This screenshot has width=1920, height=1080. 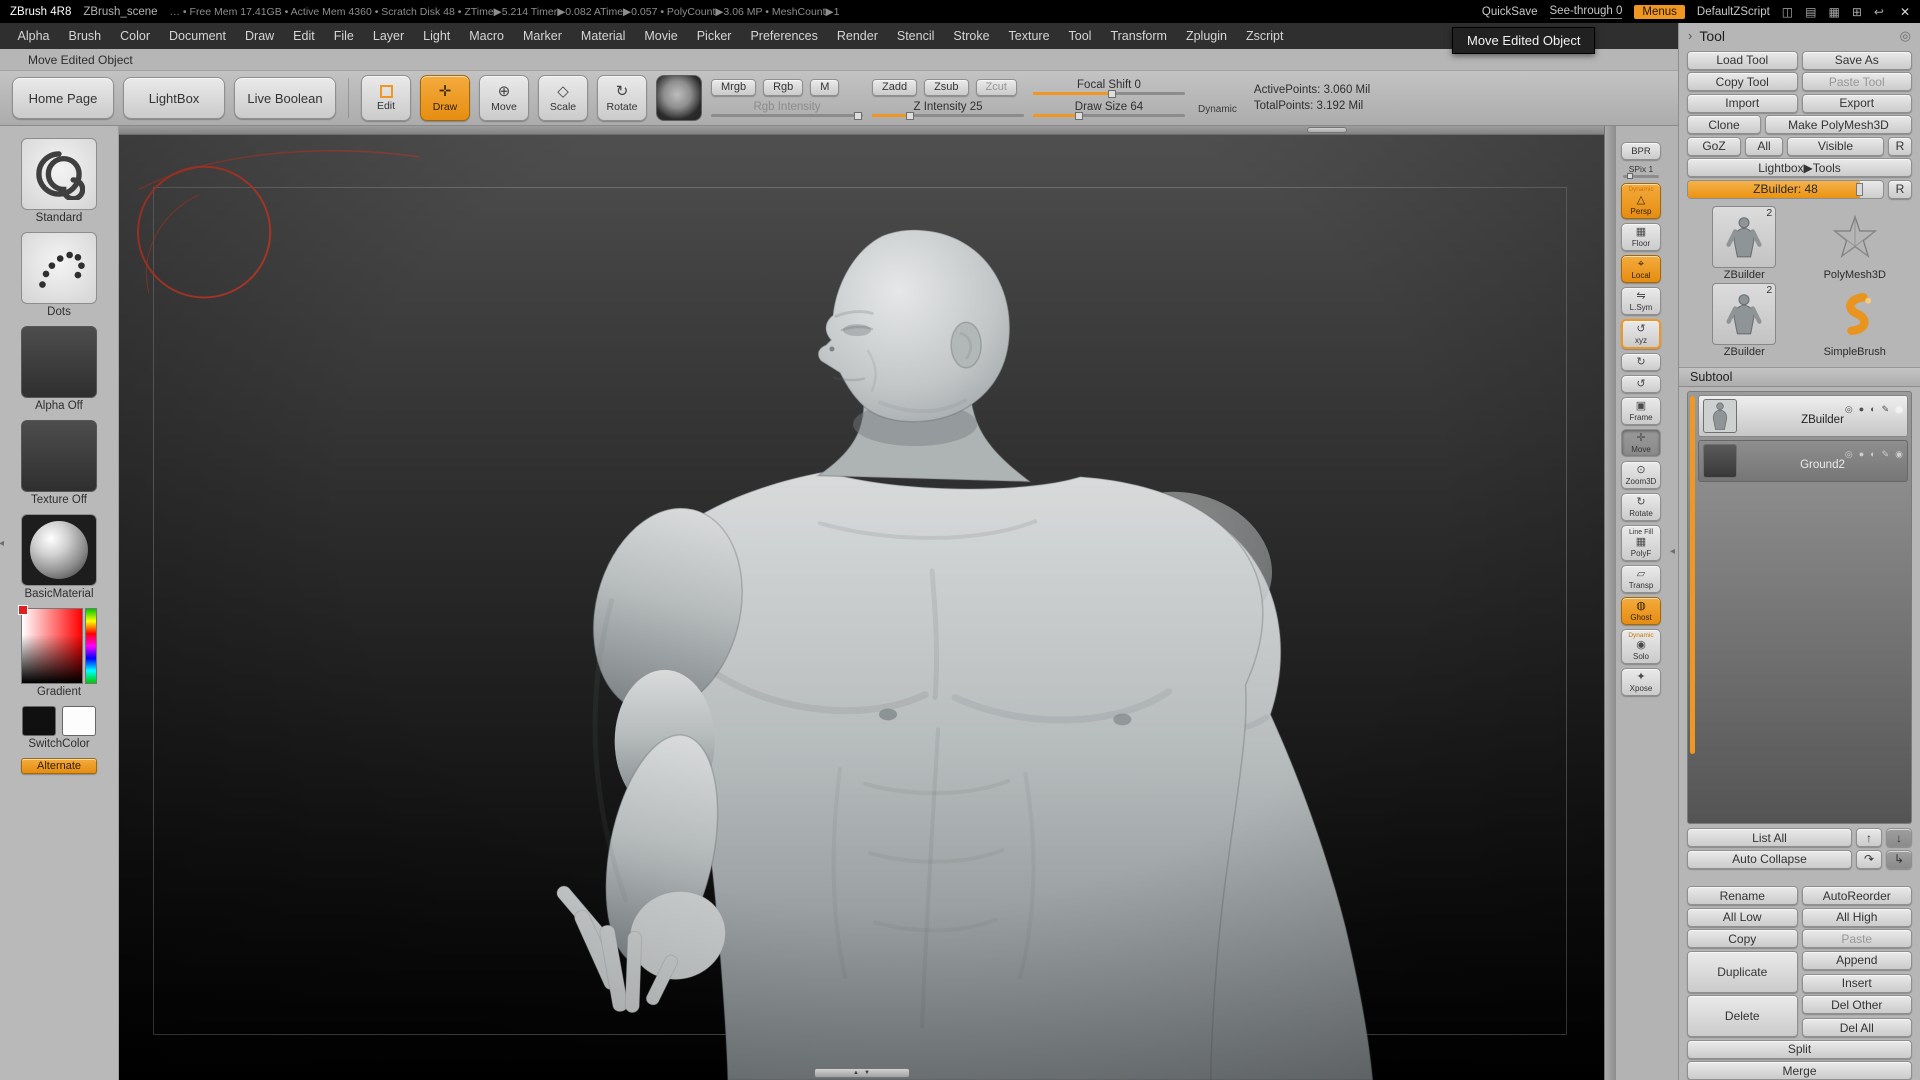 What do you see at coordinates (1856, 103) in the screenshot?
I see `export-button: Export` at bounding box center [1856, 103].